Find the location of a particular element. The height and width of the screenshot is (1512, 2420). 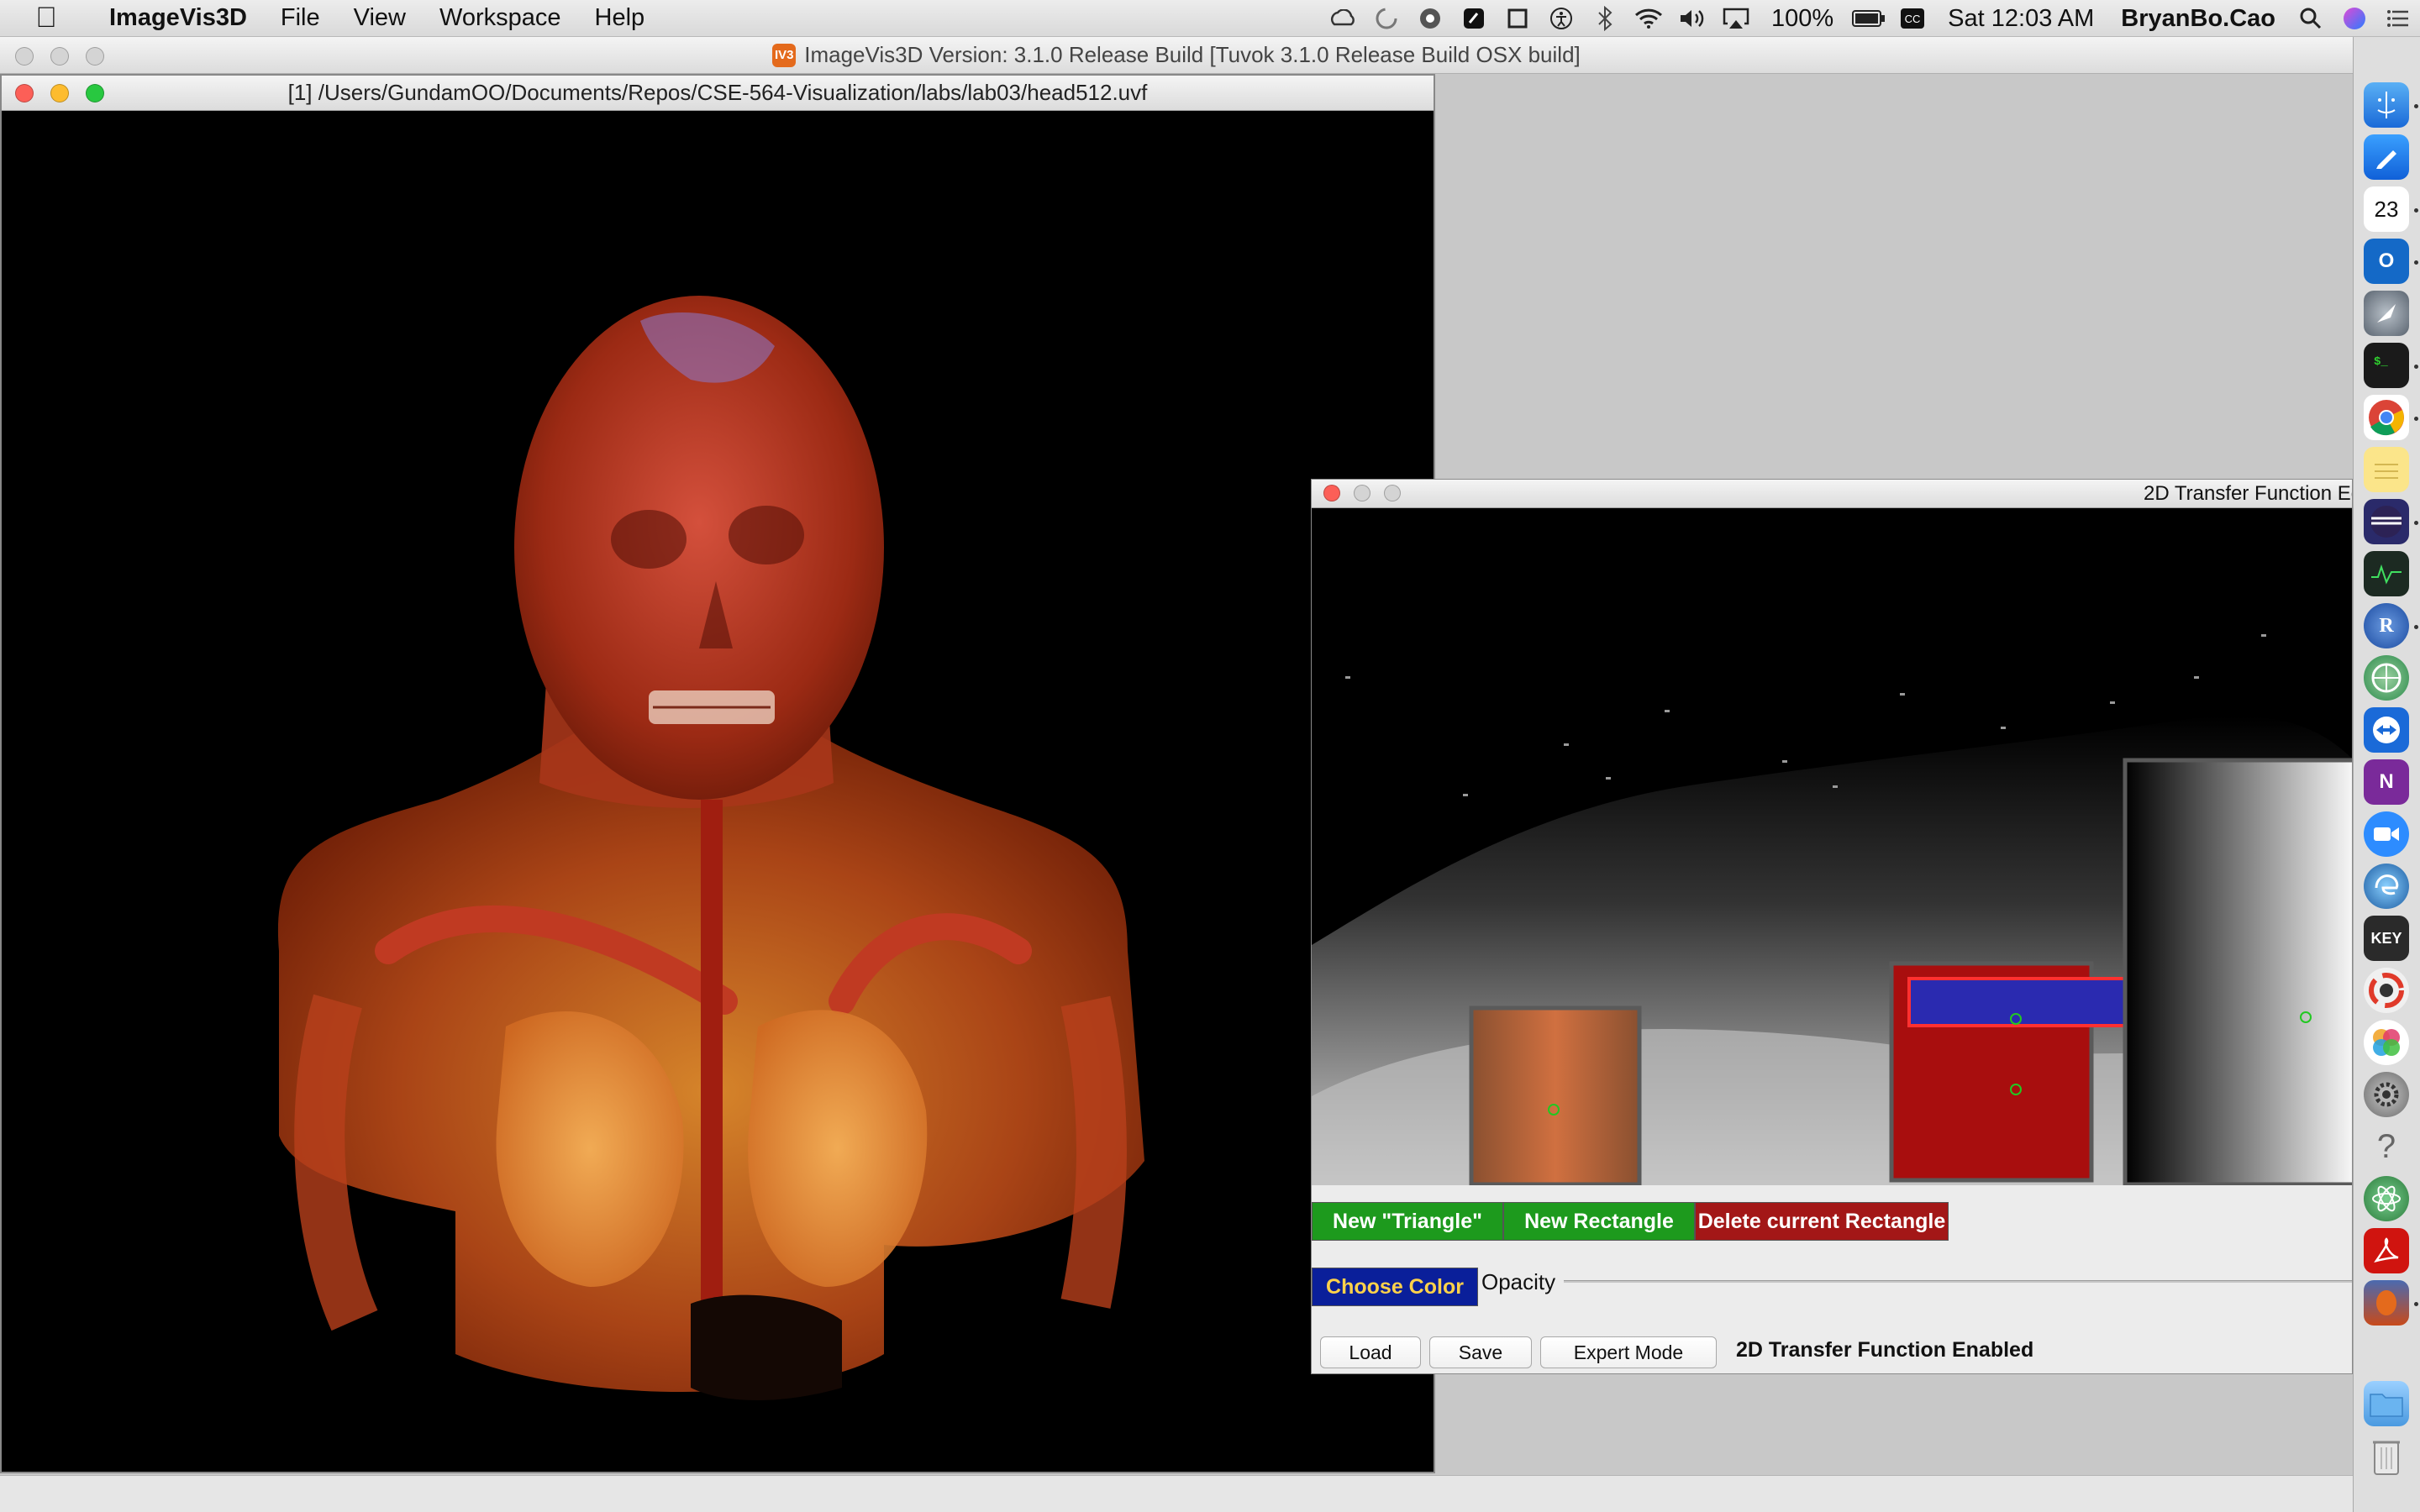

creative-cloud-icon is located at coordinates (1343, 18).